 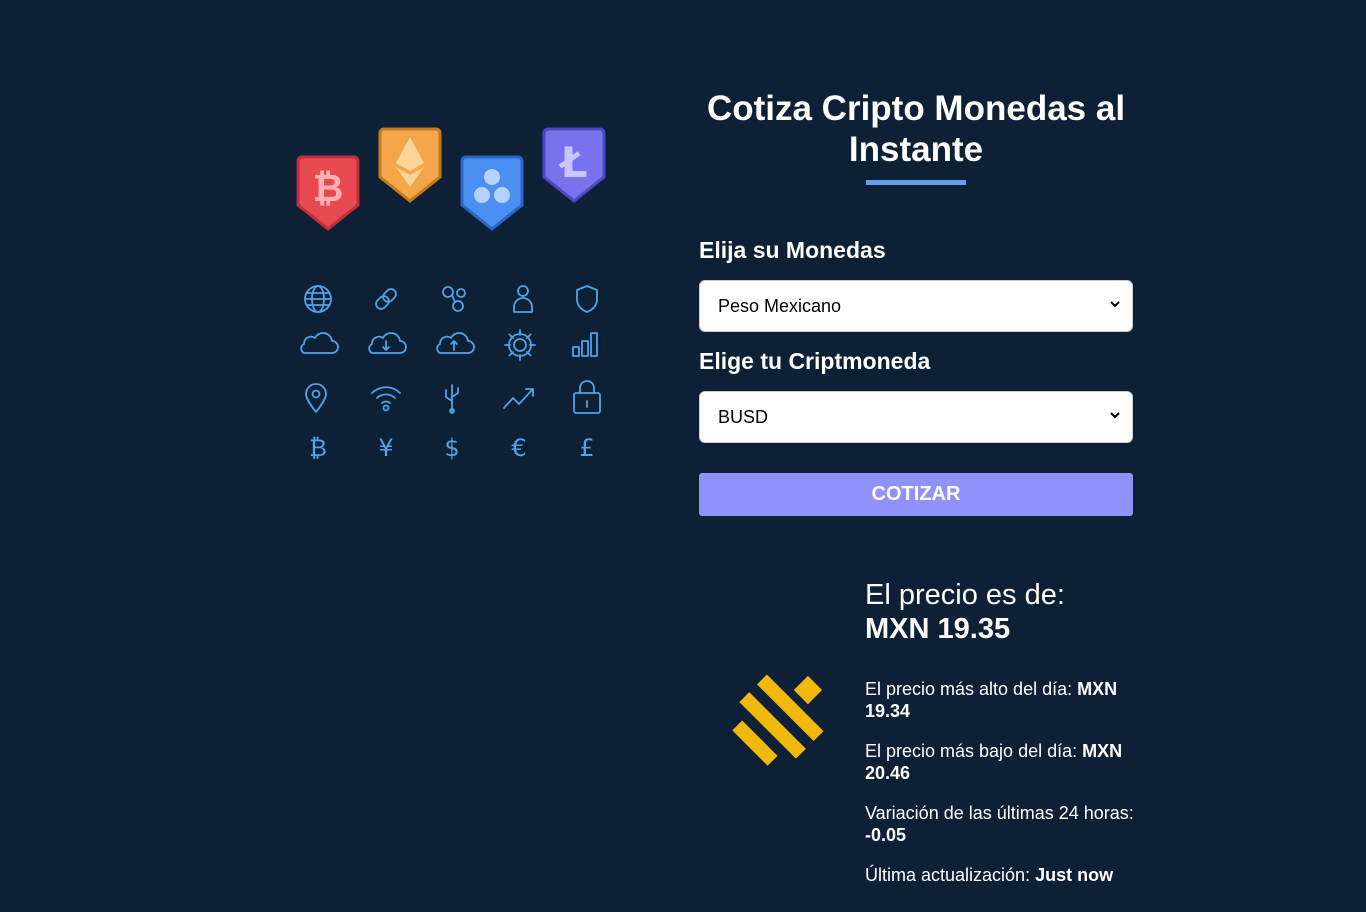 I want to click on bitcoin-badge-icon: ₿, so click(x=328, y=193).